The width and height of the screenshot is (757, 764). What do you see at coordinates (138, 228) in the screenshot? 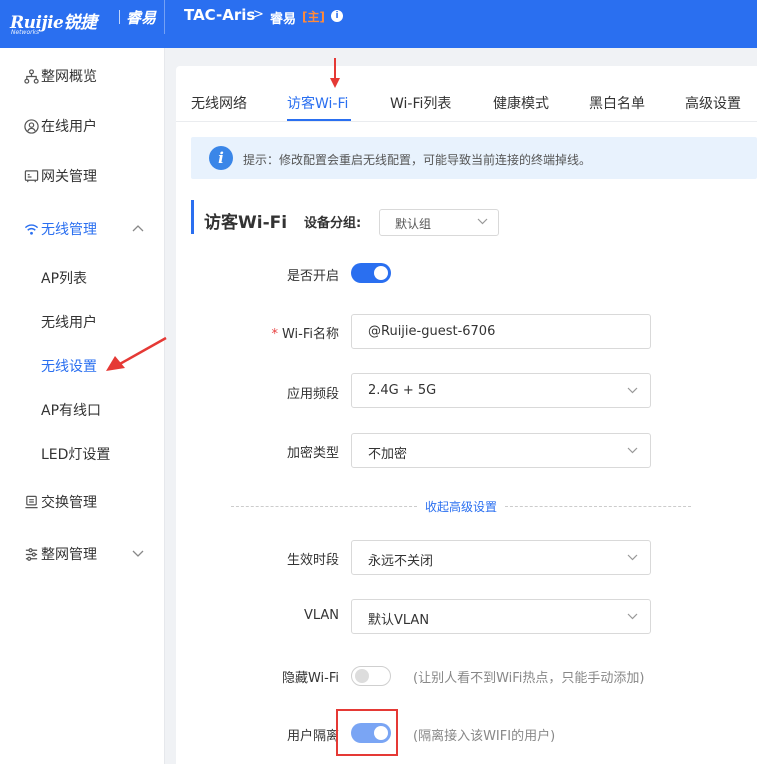
I see `chevron-up-icon` at bounding box center [138, 228].